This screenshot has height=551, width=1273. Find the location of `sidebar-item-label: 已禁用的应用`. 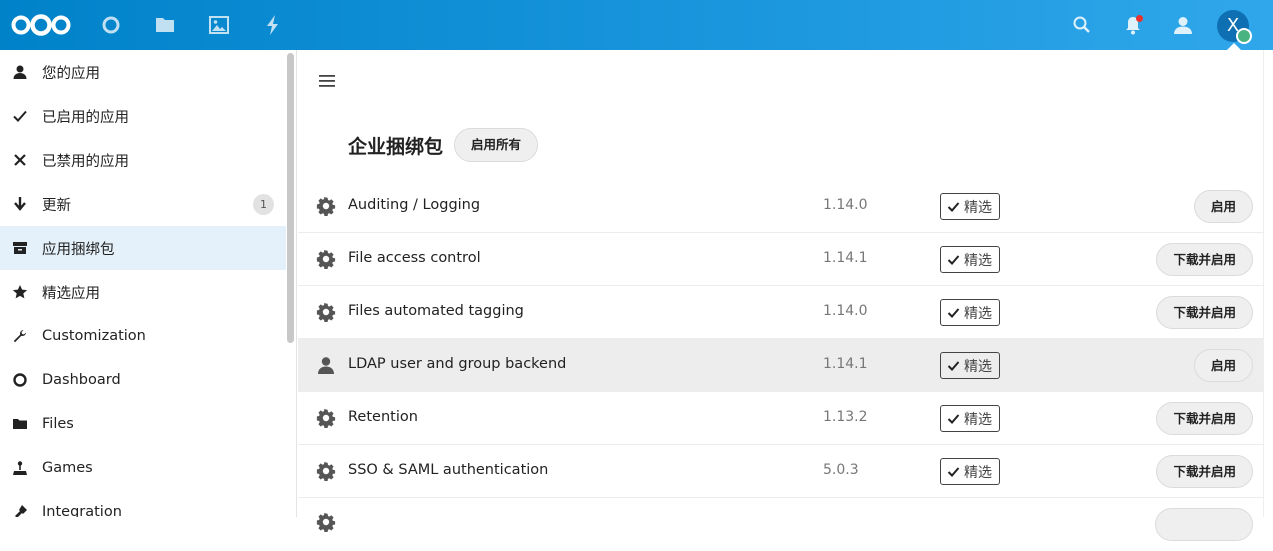

sidebar-item-label: 已禁用的应用 is located at coordinates (85, 161).